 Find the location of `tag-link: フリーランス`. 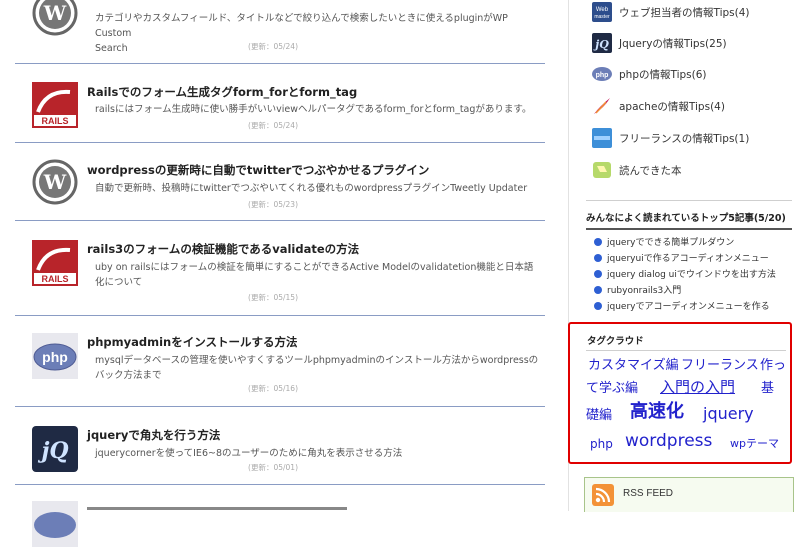

tag-link: フリーランス is located at coordinates (720, 365).